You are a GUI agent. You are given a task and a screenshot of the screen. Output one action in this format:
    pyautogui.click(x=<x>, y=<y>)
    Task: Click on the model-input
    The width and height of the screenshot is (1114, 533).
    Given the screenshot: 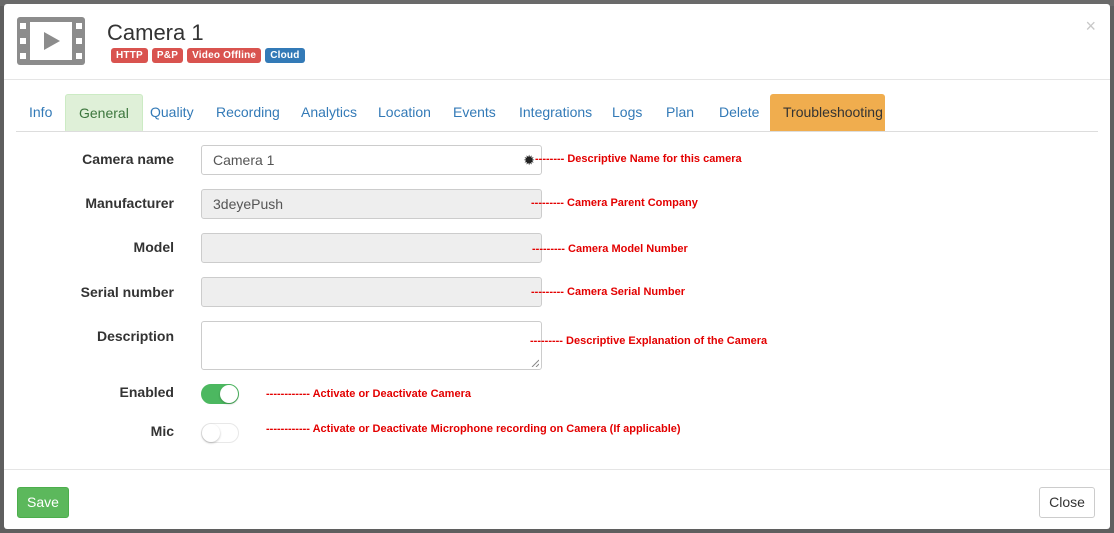 What is the action you would take?
    pyautogui.click(x=371, y=248)
    